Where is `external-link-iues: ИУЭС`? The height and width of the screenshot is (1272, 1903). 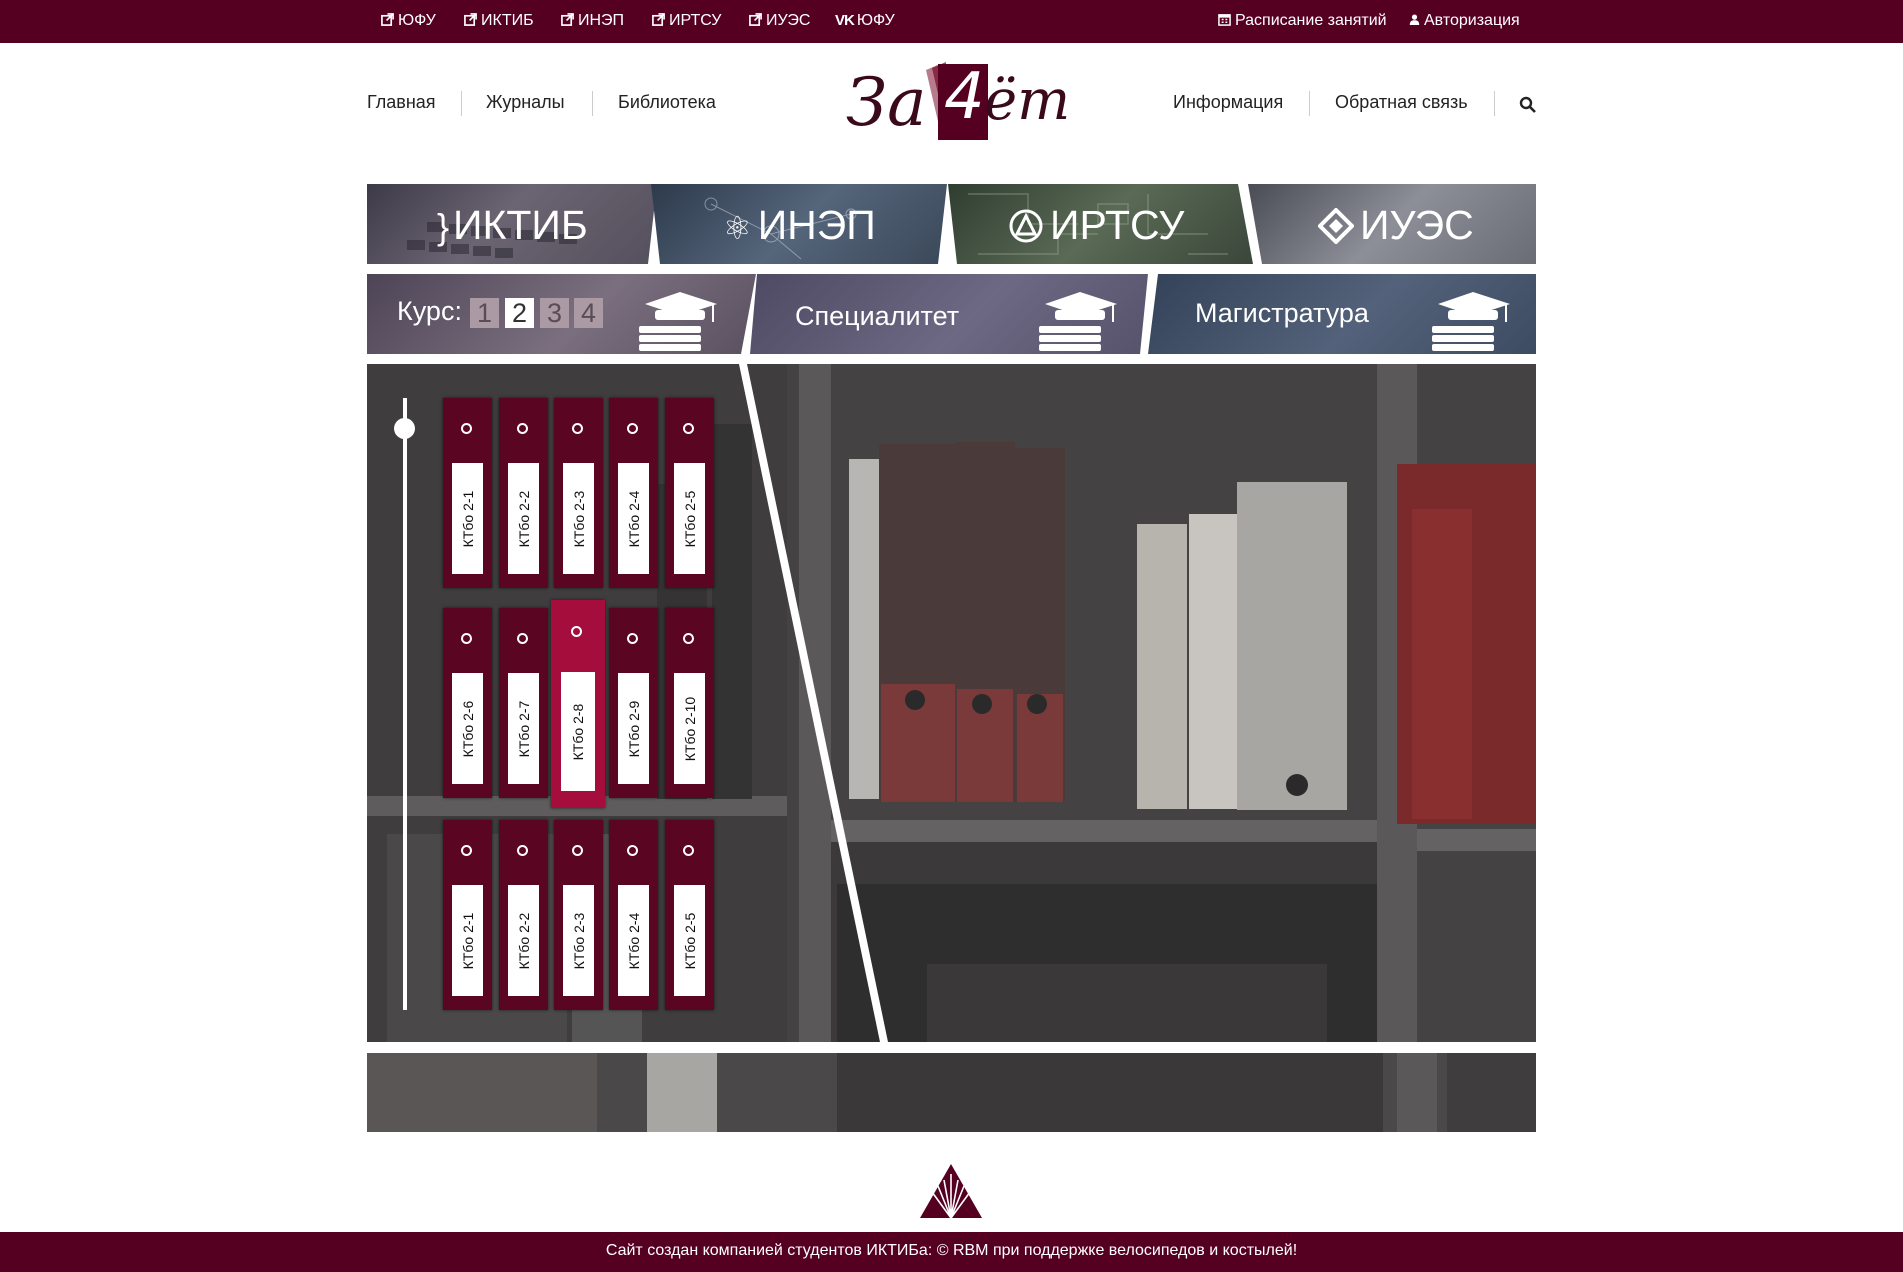 external-link-iues: ИУЭС is located at coordinates (779, 21).